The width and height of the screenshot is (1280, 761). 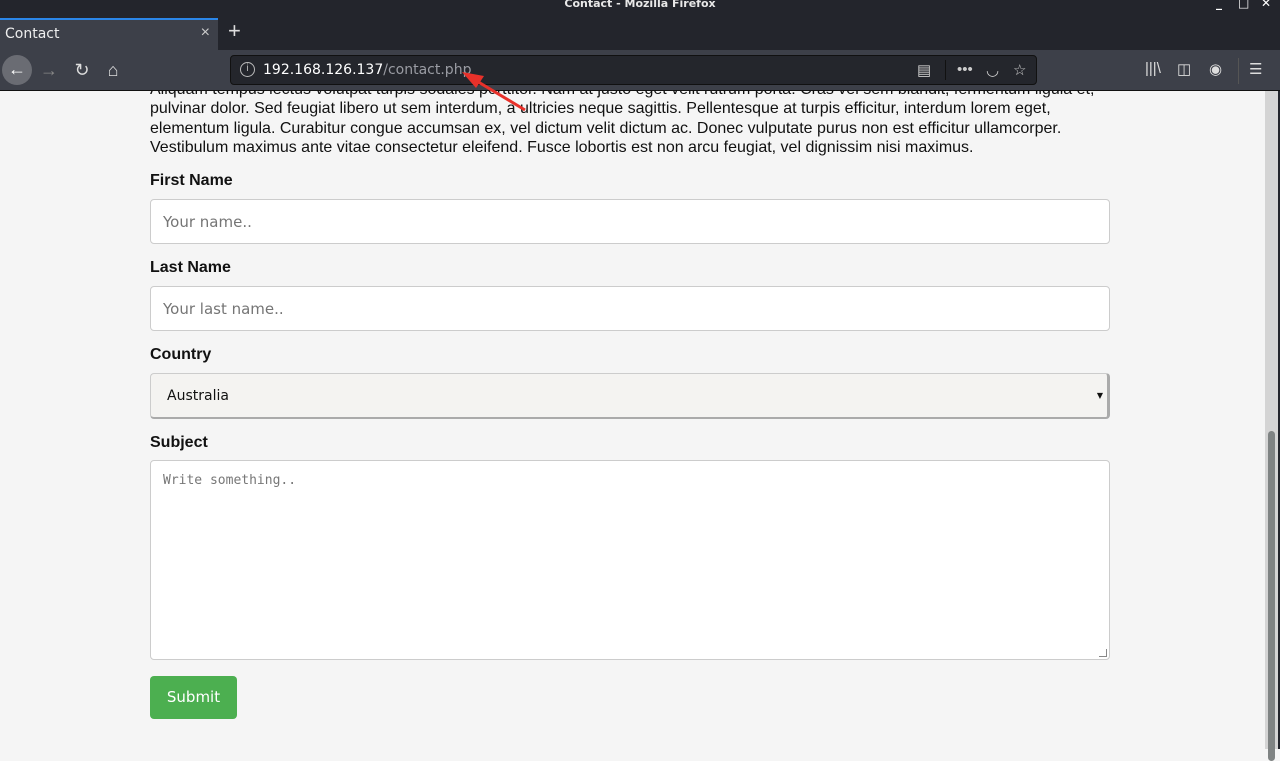 I want to click on sidebar-icon: ◫, so click(x=1184, y=69).